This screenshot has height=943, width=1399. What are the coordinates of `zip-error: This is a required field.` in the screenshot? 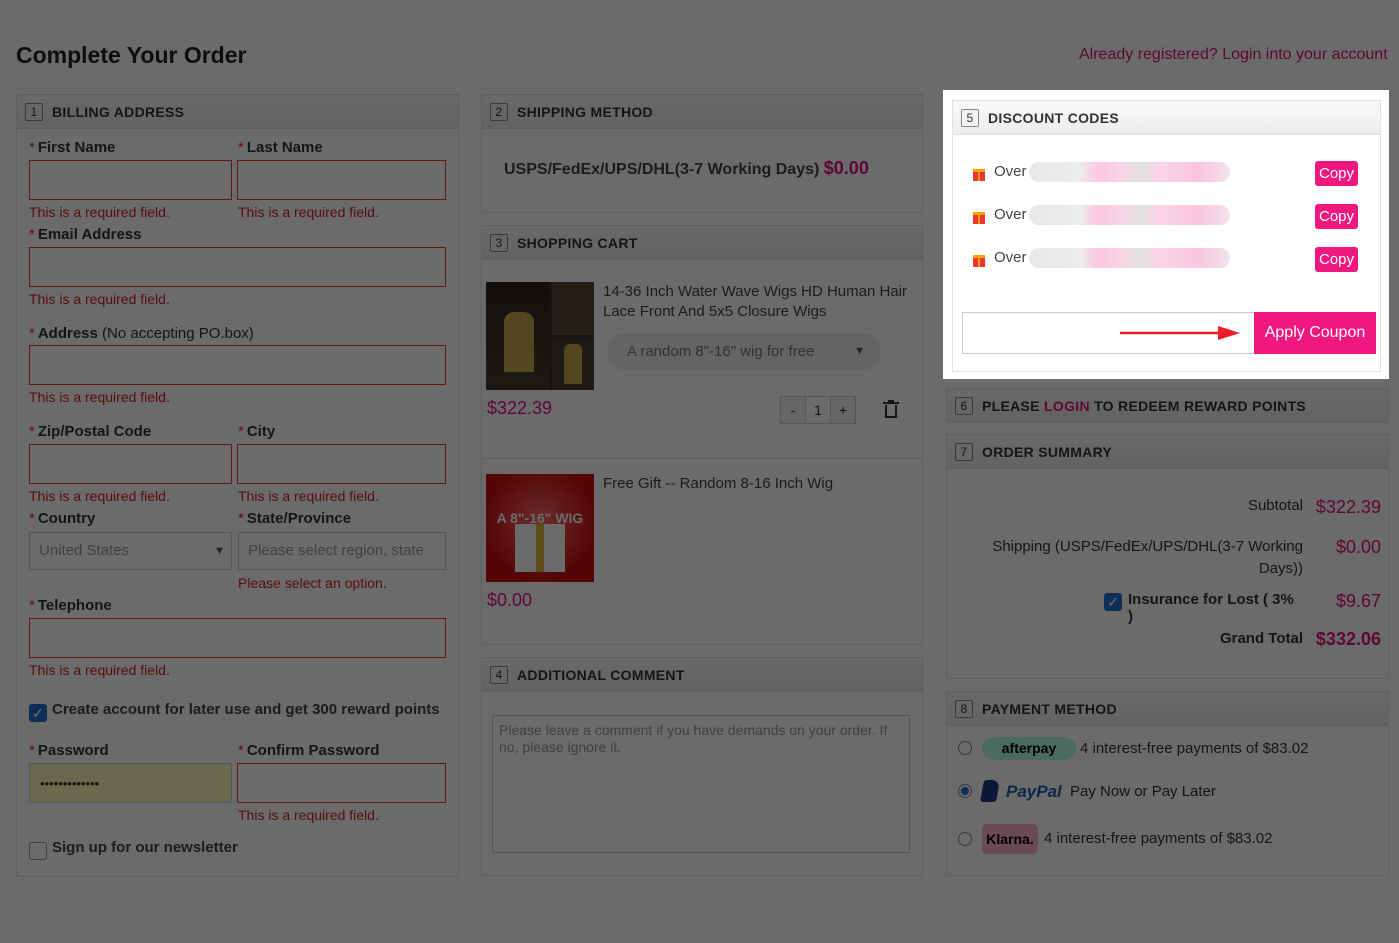 It's located at (99, 496).